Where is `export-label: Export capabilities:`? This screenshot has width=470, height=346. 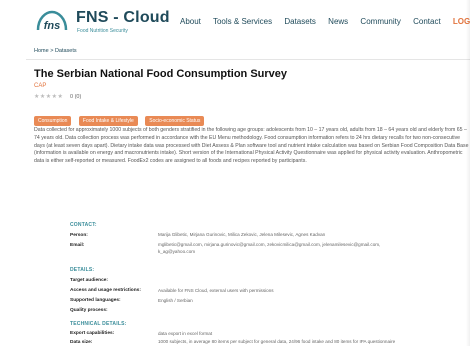 export-label: Export capabilities: is located at coordinates (92, 333).